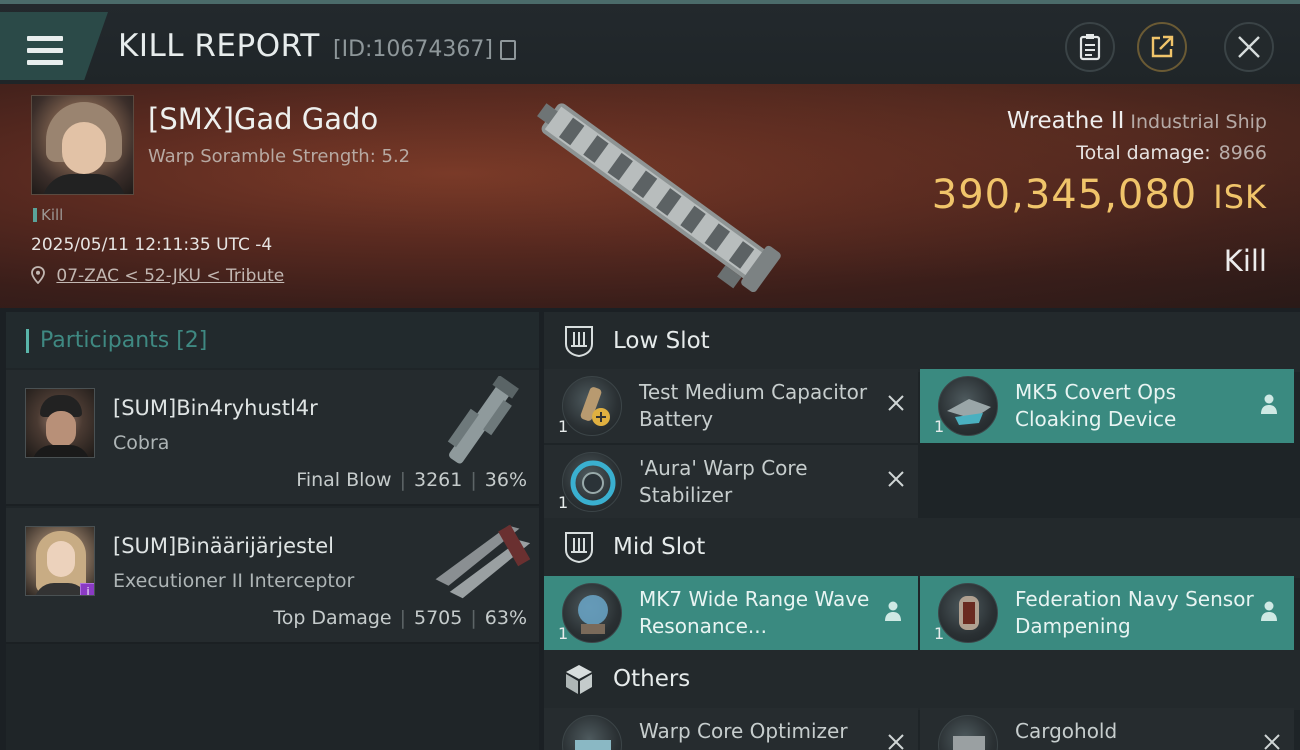 The image size is (1300, 750). I want to click on module-item: 1 Warp Core Optimizer, so click(731, 729).